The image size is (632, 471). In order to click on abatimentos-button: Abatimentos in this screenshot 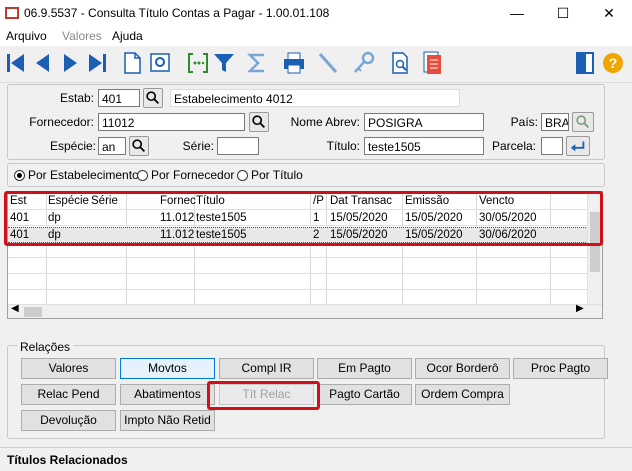, I will do `click(167, 394)`.